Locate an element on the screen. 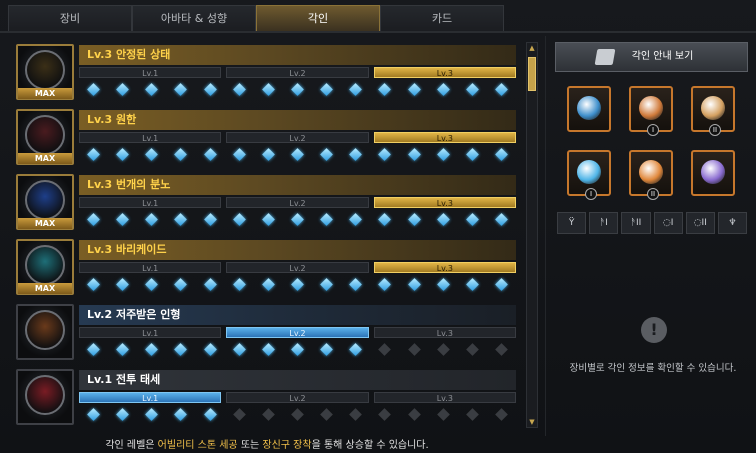  engraving-row: MAX Lv.3 안정된 상태 Lv.1 Lv.2 Lv.3 is located at coordinates (268, 72).